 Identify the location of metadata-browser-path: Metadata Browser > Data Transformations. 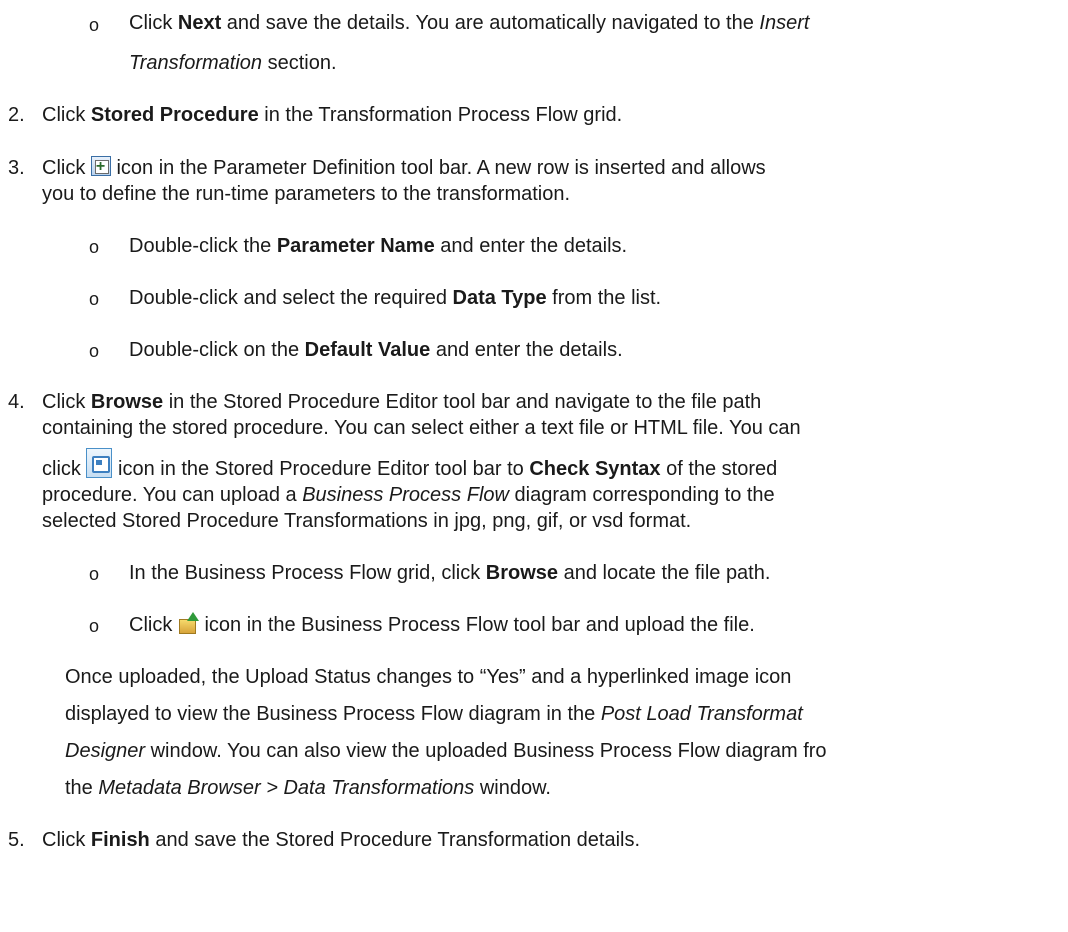
(286, 788).